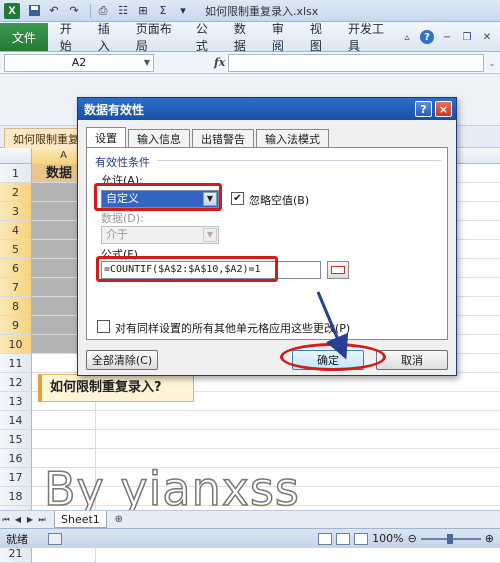 The image size is (500, 563). Describe the element at coordinates (332, 325) in the screenshot. I see `annotation-arrow-icon` at that location.